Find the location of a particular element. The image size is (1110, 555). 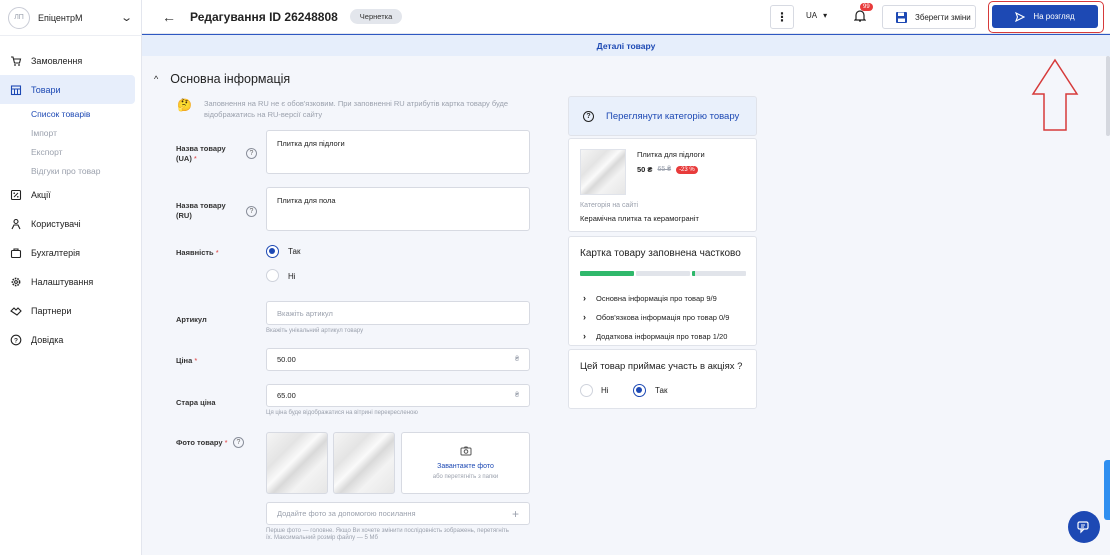

product-preview-price: 50 ₴ 65 ₴ -23 % is located at coordinates (667, 169).